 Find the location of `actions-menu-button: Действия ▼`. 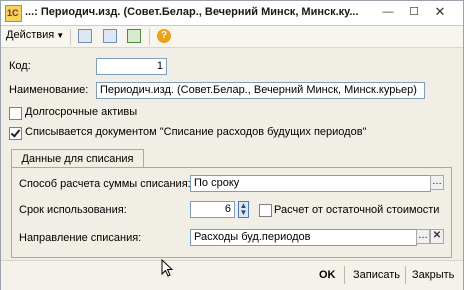

actions-menu-button: Действия ▼ is located at coordinates (36, 36).